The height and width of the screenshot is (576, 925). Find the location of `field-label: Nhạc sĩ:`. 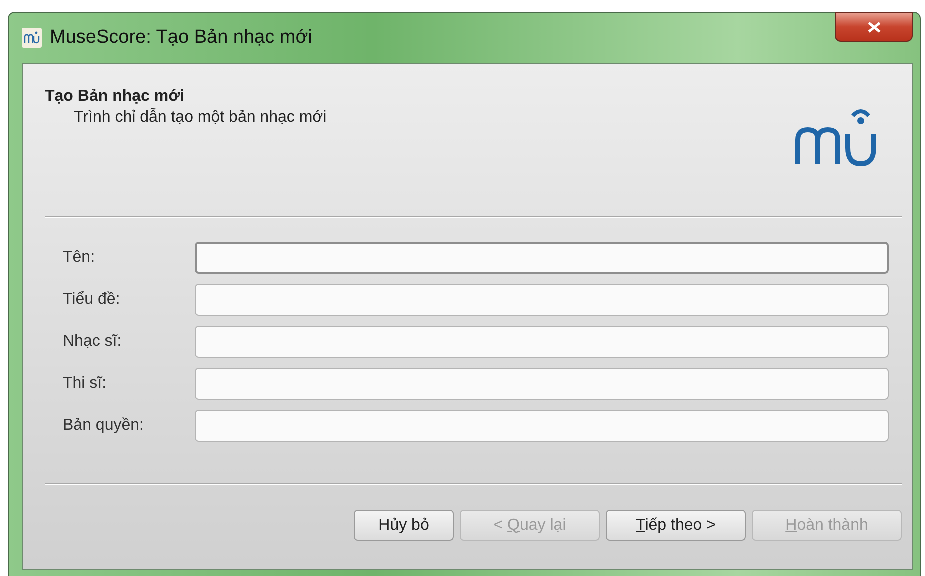

field-label: Nhạc sĩ: is located at coordinates (93, 342).